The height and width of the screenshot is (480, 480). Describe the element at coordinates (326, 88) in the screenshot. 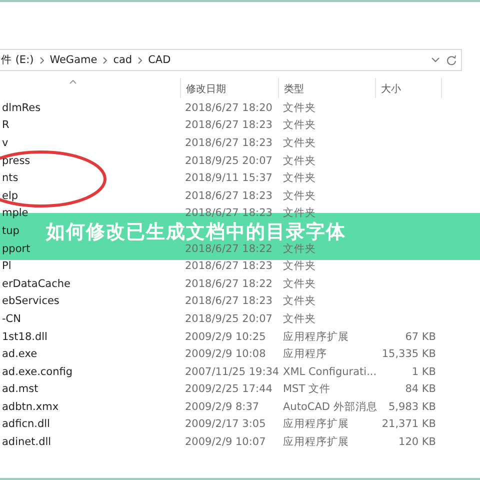

I see `column-header: 类型` at that location.